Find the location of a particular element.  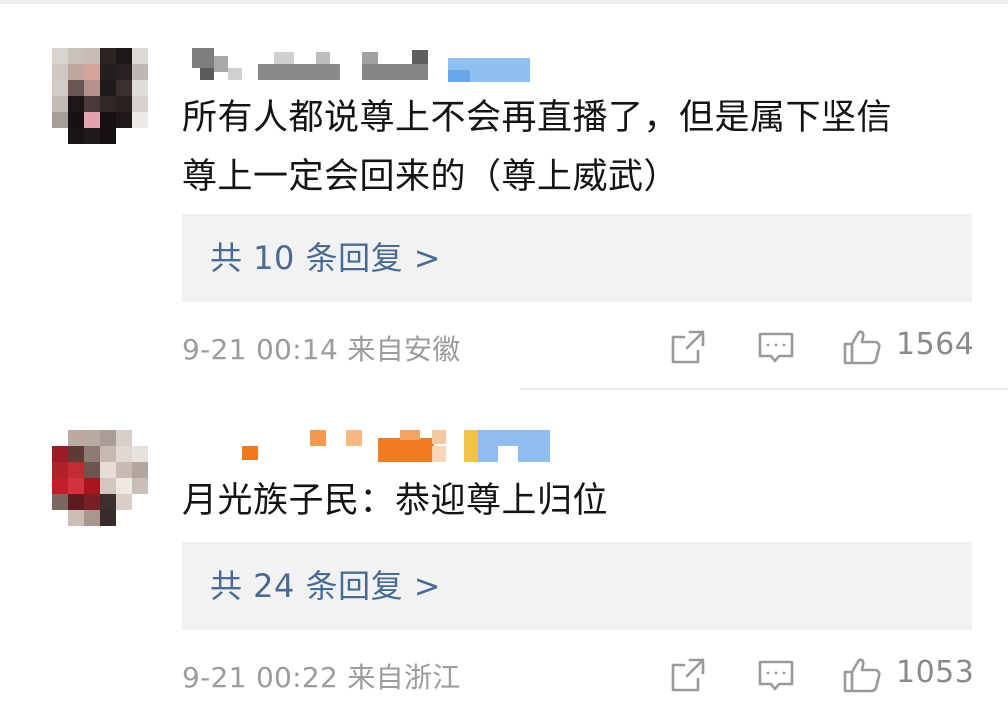

comment-text: 所有人都说尊上不会再直播了，但是属下坚信 尊上一定会回来的（尊上威武） is located at coordinates (582, 148).